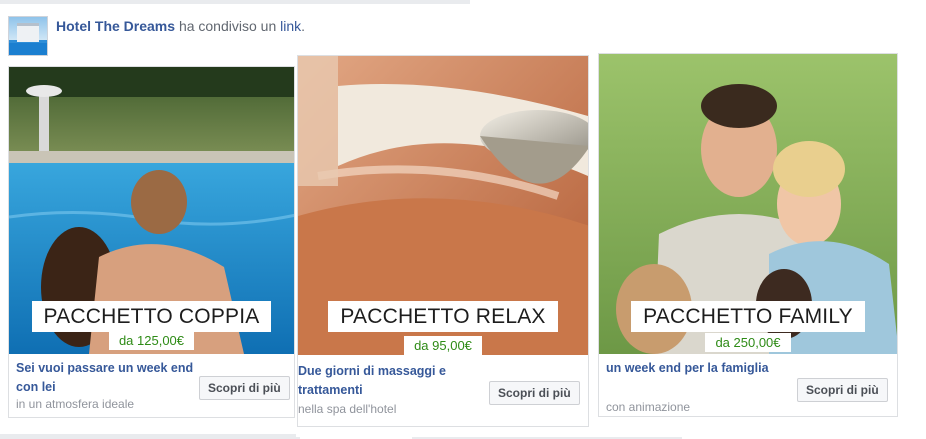 Image resolution: width=926 pixels, height=439 pixels. I want to click on header-period: ., so click(303, 26).